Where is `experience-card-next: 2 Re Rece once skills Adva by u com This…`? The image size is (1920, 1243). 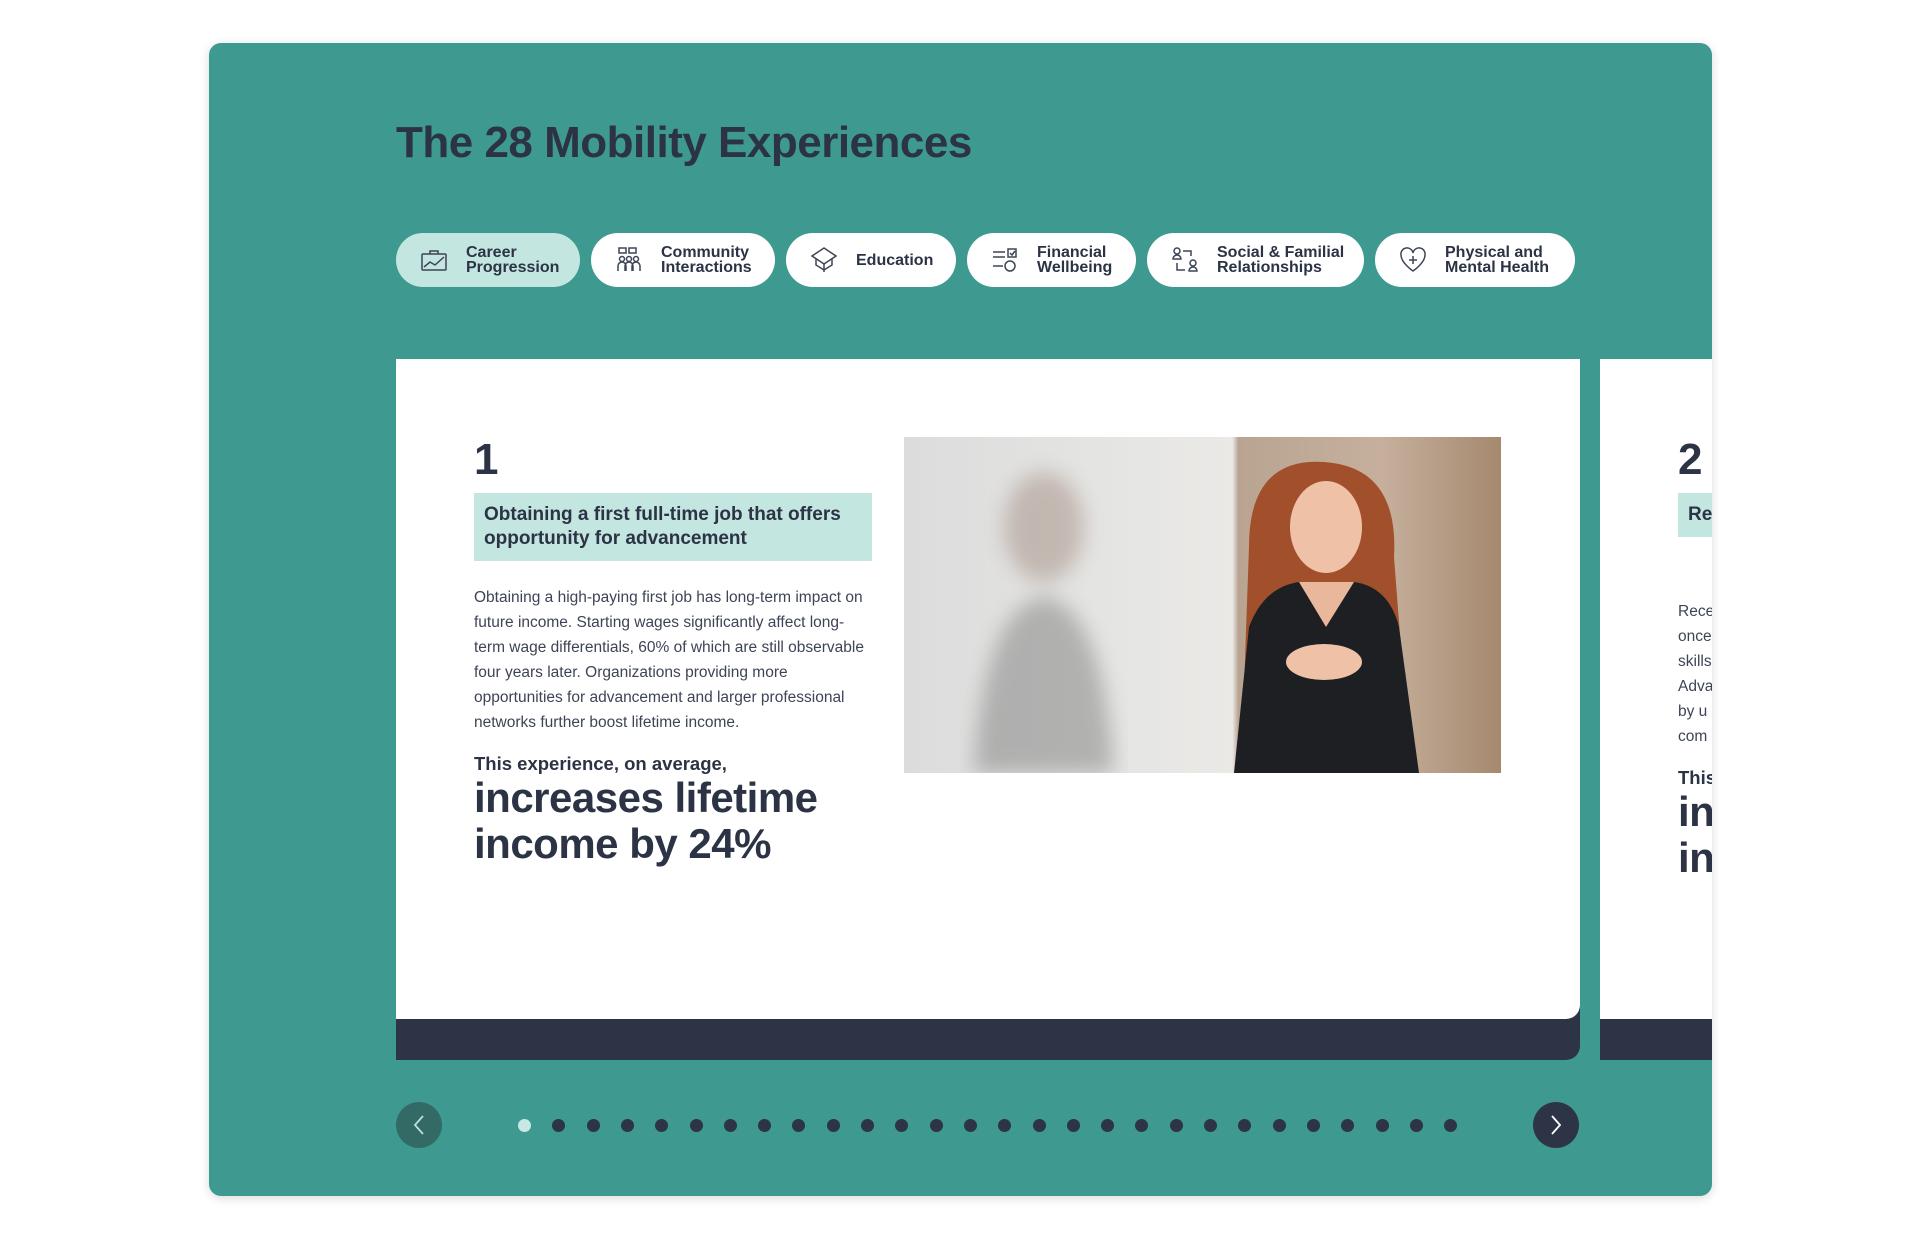 experience-card-next: 2 Re Rece once skills Adva by u com This… is located at coordinates (1656, 709).